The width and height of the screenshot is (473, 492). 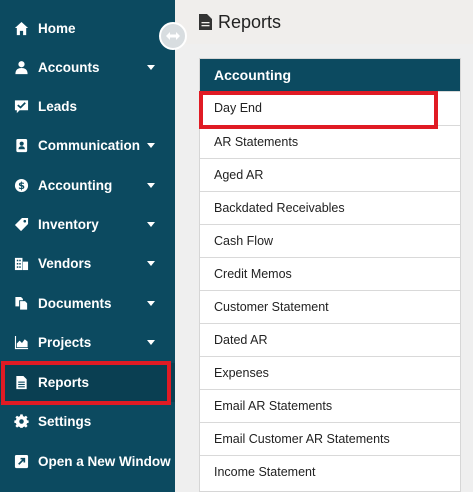 What do you see at coordinates (75, 303) in the screenshot?
I see `sidebar-item-label: Documents` at bounding box center [75, 303].